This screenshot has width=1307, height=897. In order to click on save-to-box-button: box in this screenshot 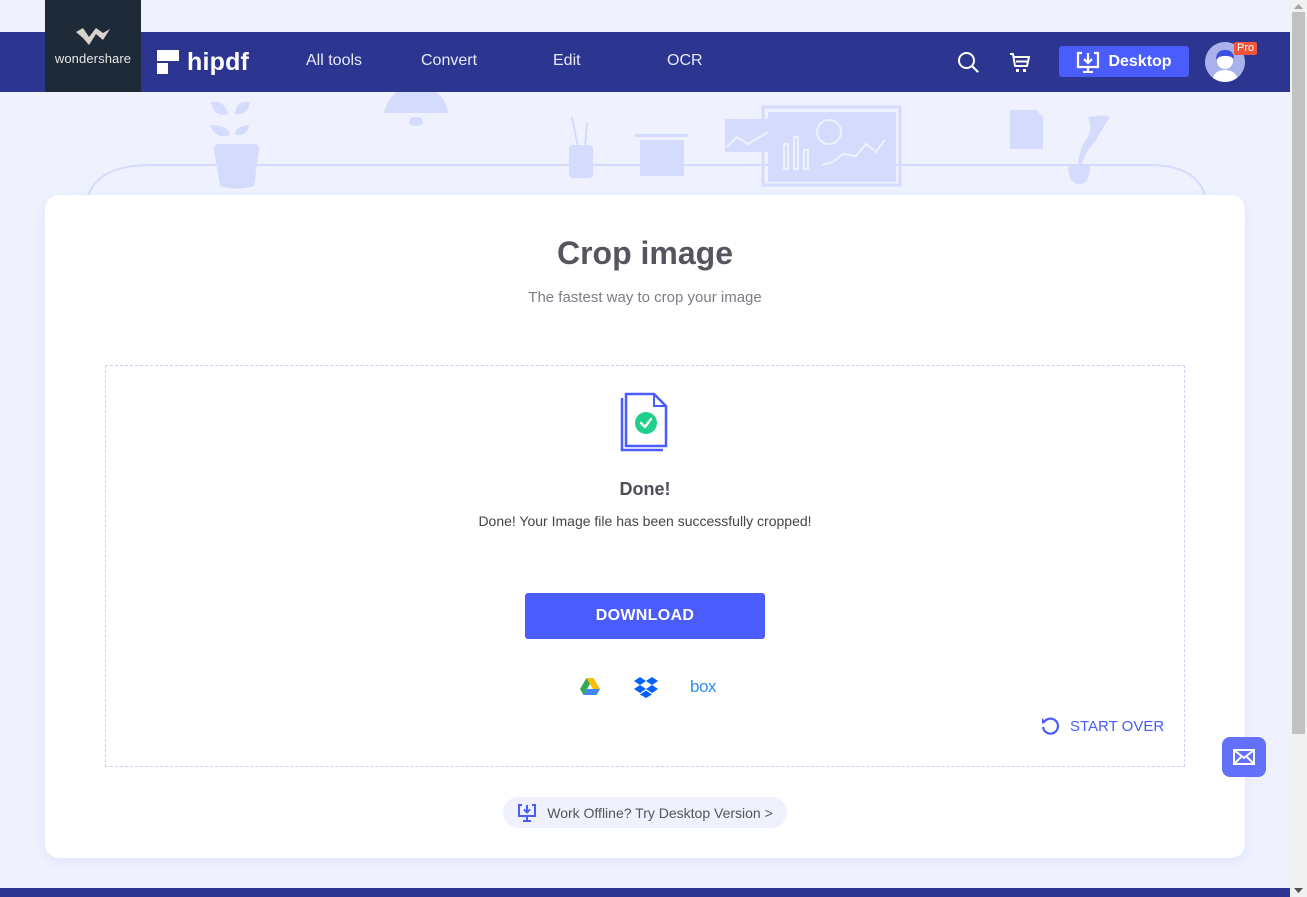, I will do `click(703, 687)`.